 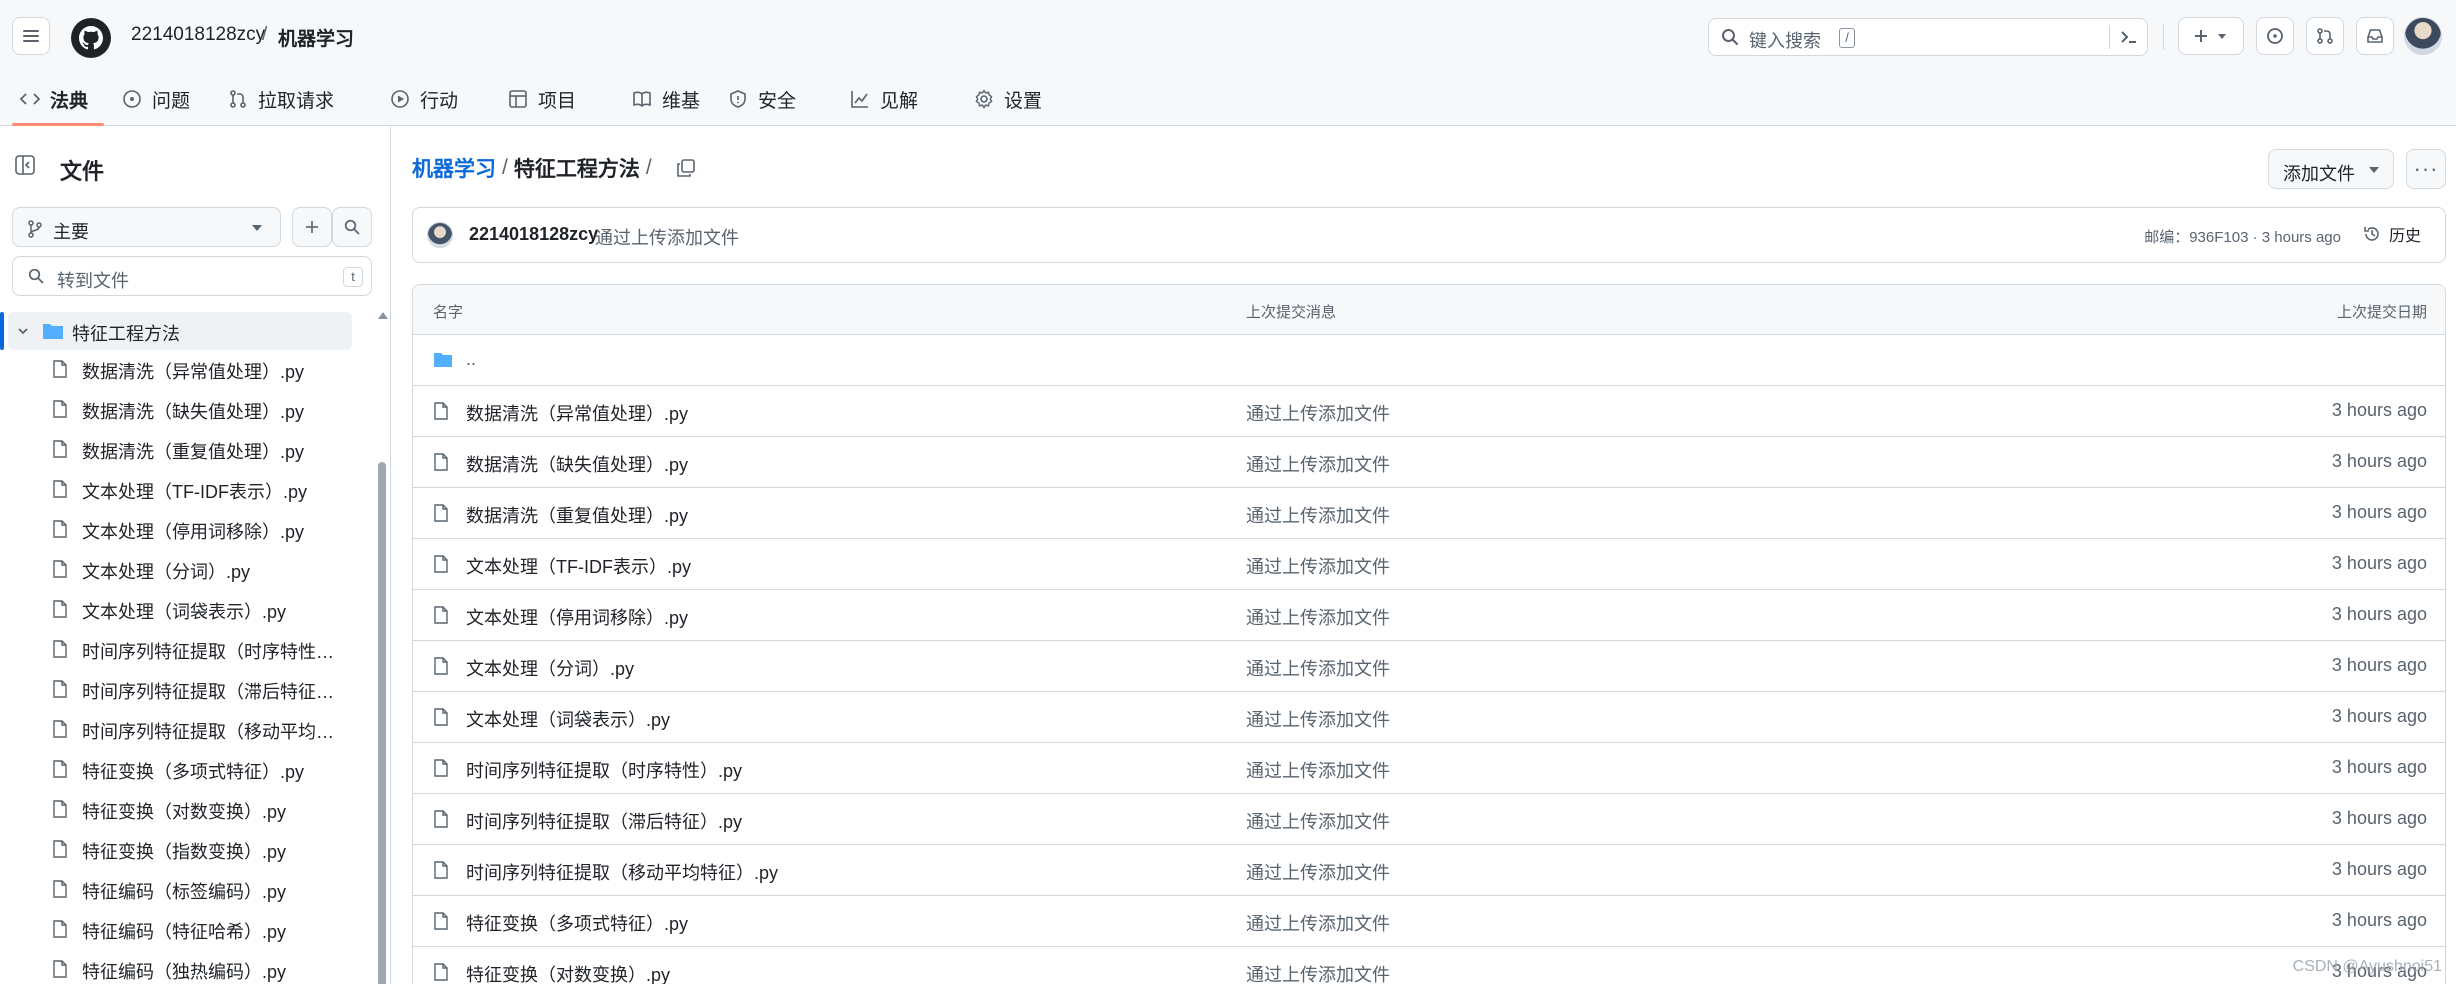 I want to click on tab-insights: 见解, so click(x=884, y=99).